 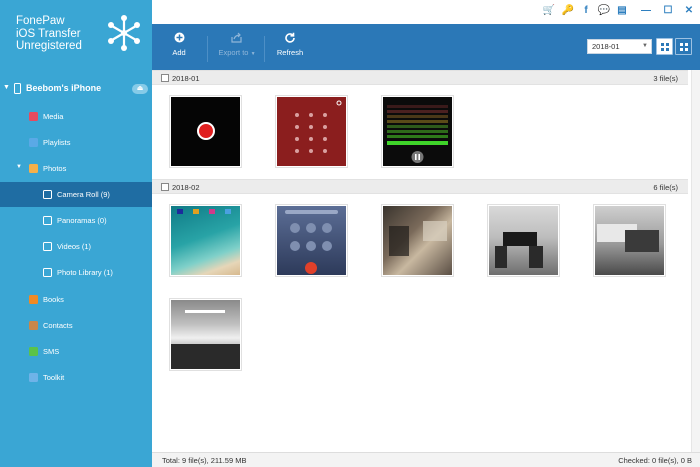 What do you see at coordinates (186, 187) in the screenshot?
I see `group-title: 2018-02` at bounding box center [186, 187].